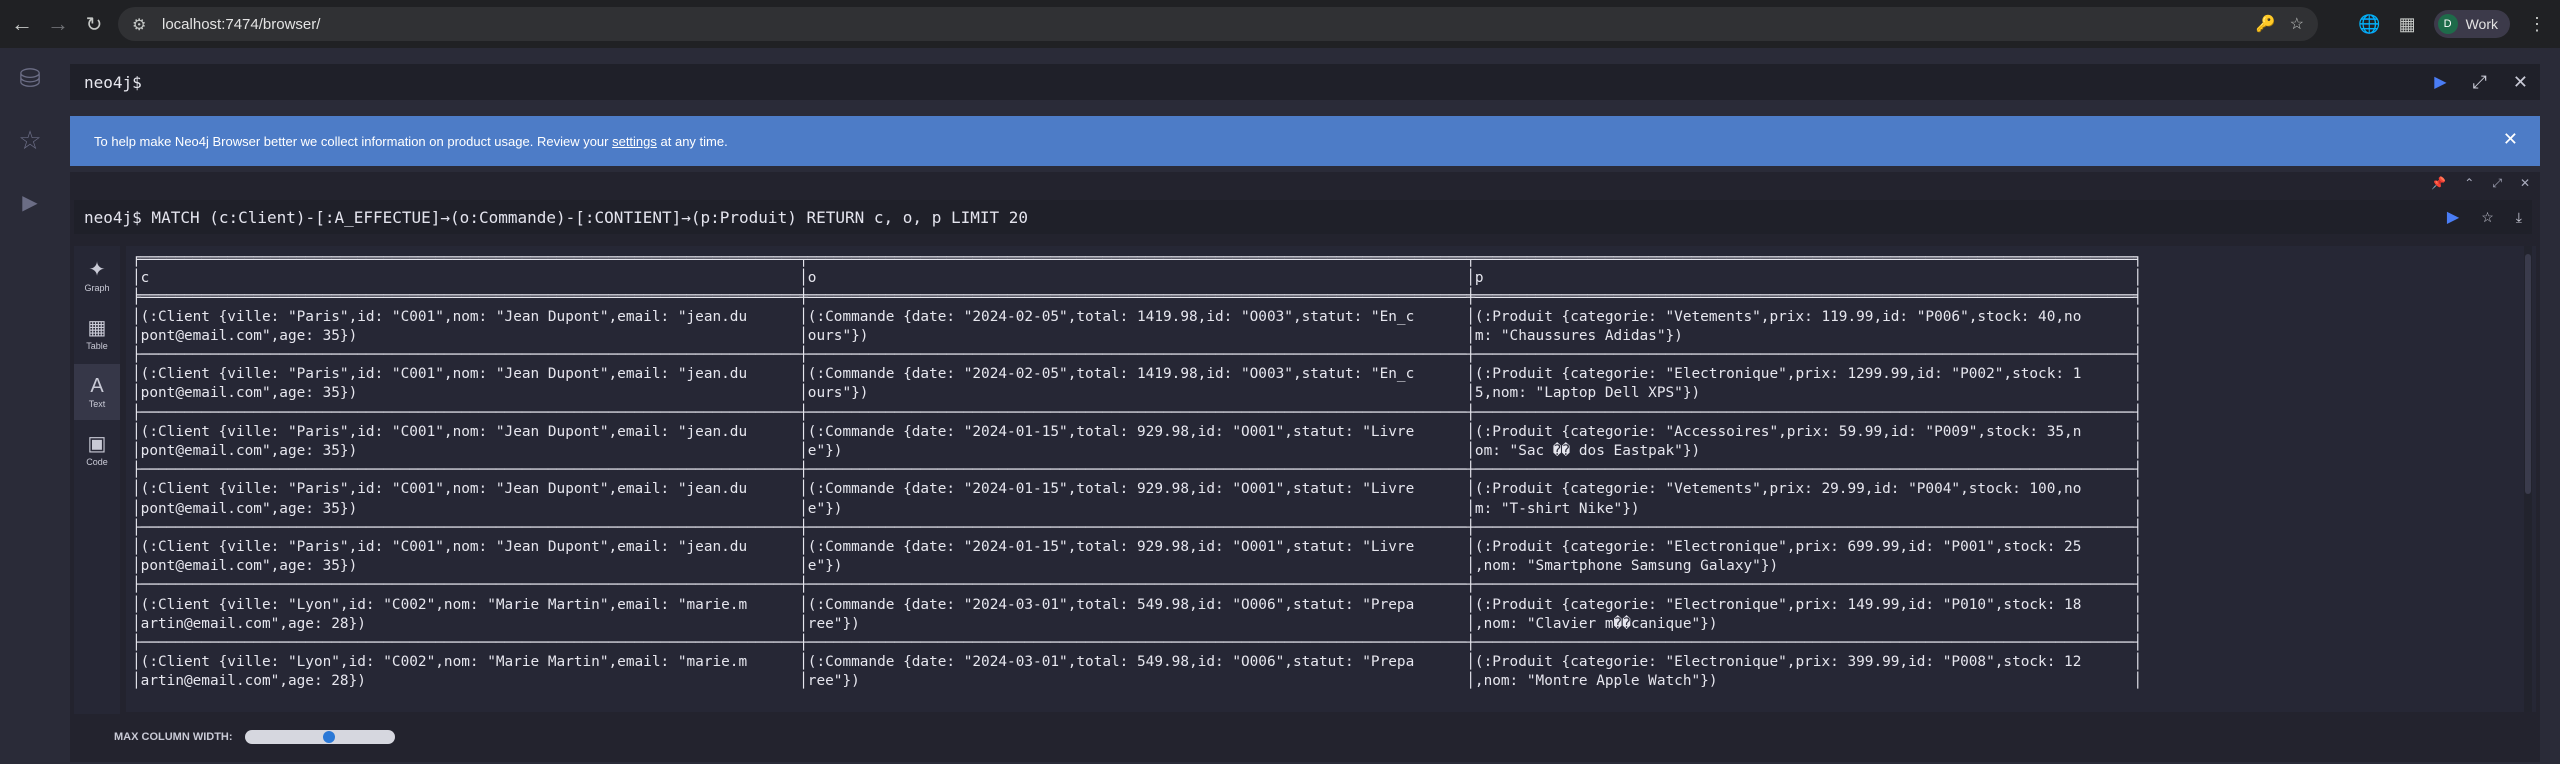 The width and height of the screenshot is (2560, 764). I want to click on extensions-icon: ▦, so click(2407, 24).